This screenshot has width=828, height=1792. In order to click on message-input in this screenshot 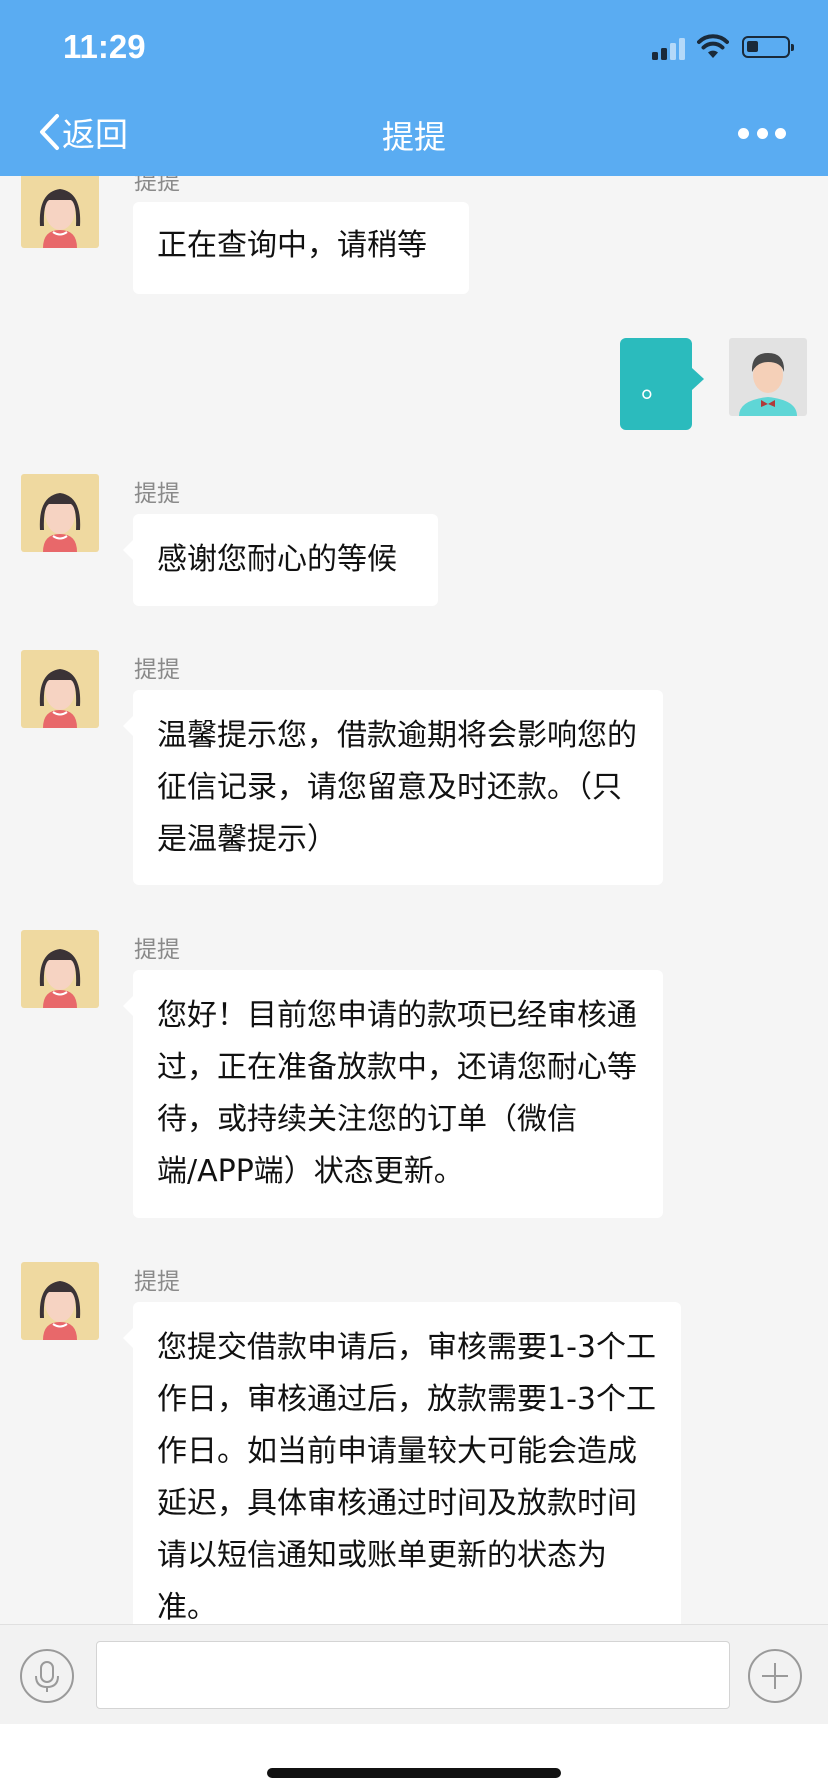, I will do `click(413, 1675)`.